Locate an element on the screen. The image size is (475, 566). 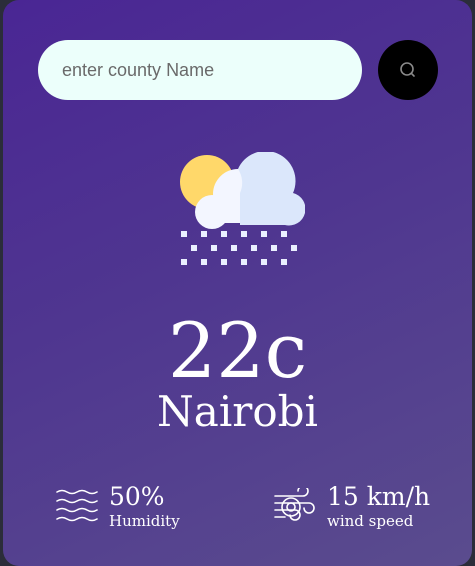
wind-label: wind speed is located at coordinates (370, 521).